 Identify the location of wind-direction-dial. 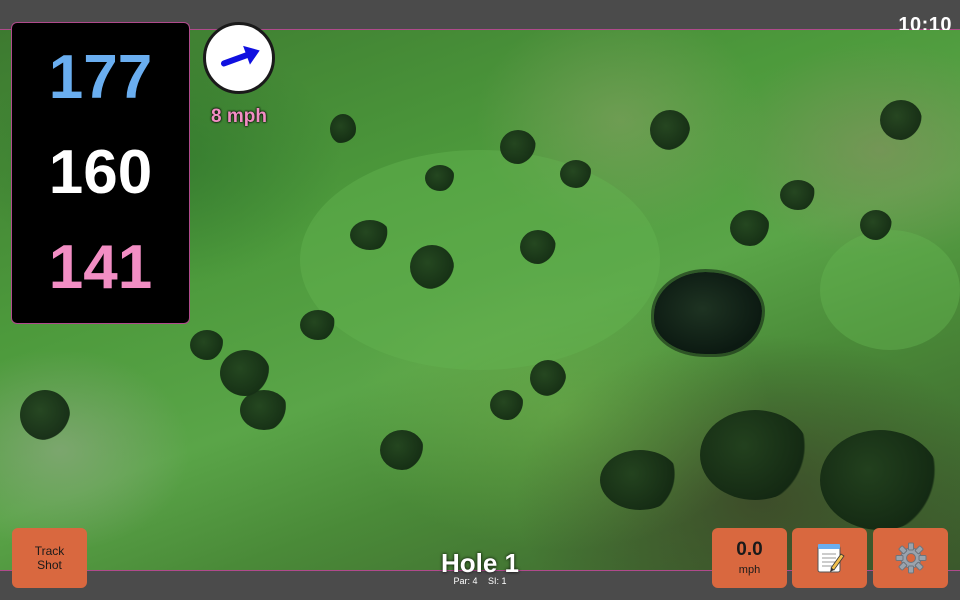
(239, 58).